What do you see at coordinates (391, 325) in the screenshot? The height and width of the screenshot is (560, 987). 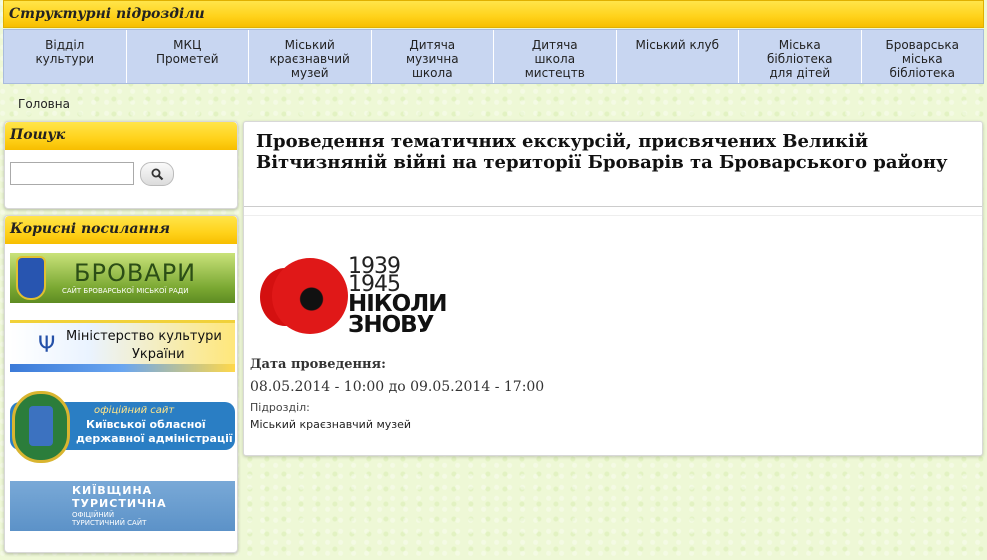 I see `poster-slogan-line2: ЗНОВУ` at bounding box center [391, 325].